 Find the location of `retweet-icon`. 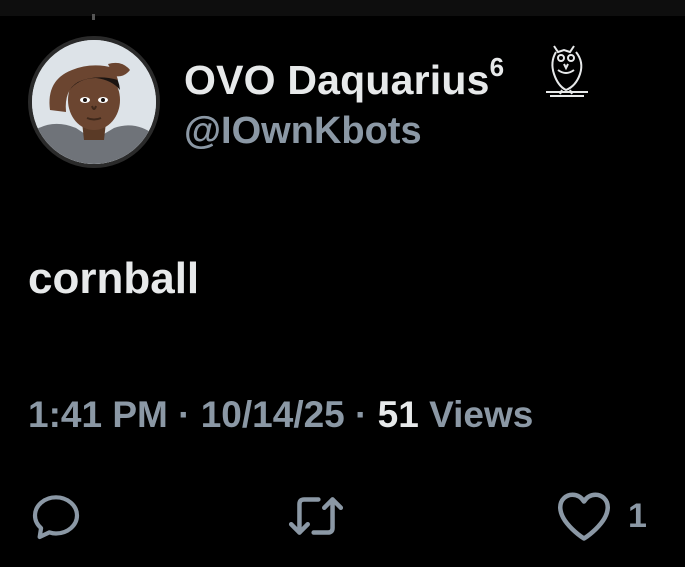

retweet-icon is located at coordinates (316, 516).